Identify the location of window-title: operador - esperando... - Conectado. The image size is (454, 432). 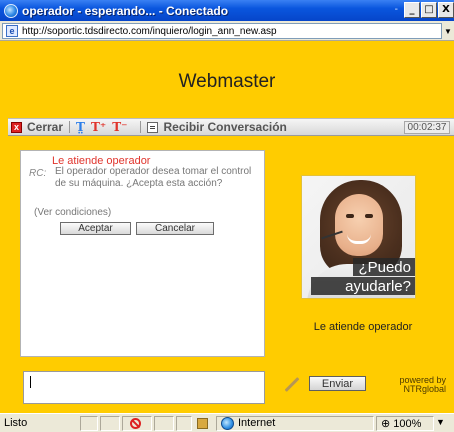
(125, 10).